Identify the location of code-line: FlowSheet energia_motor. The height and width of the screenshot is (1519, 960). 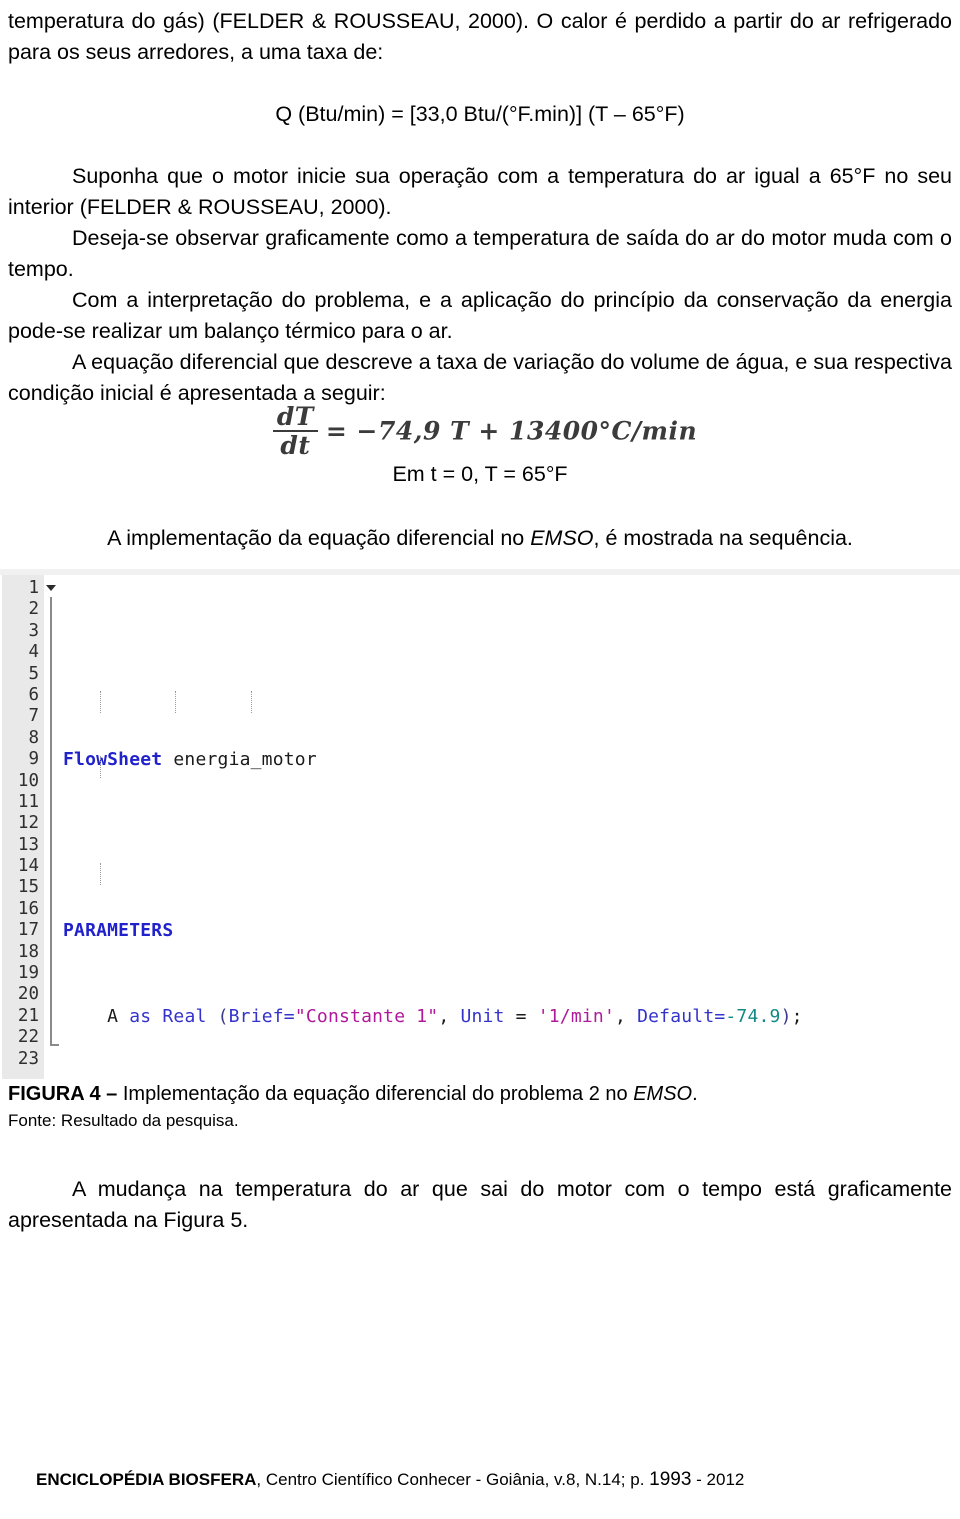
(510, 759).